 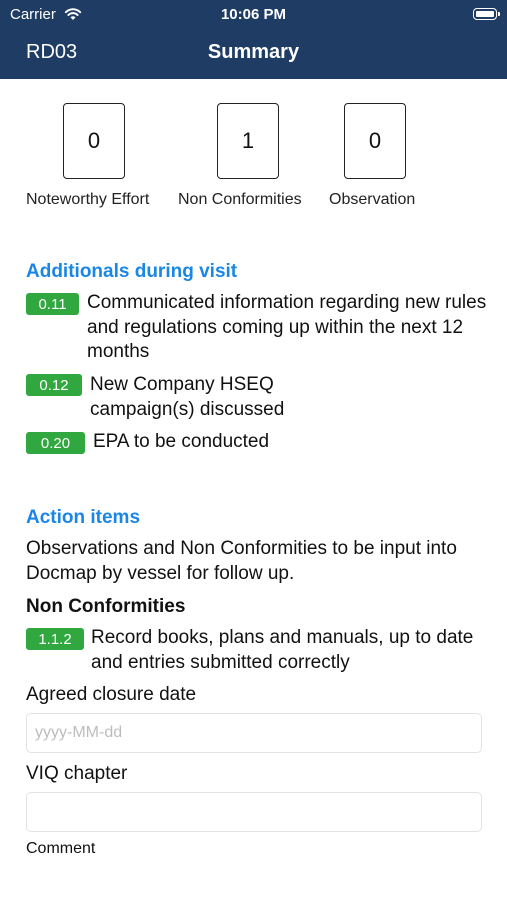 What do you see at coordinates (55, 443) in the screenshot?
I see `additional-badge: 0.20` at bounding box center [55, 443].